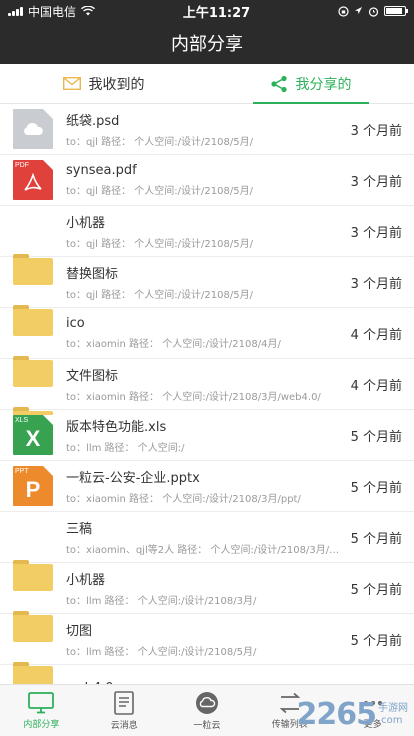 The width and height of the screenshot is (414, 736). Describe the element at coordinates (207, 43) in the screenshot. I see `page-title: 内部分享` at that location.